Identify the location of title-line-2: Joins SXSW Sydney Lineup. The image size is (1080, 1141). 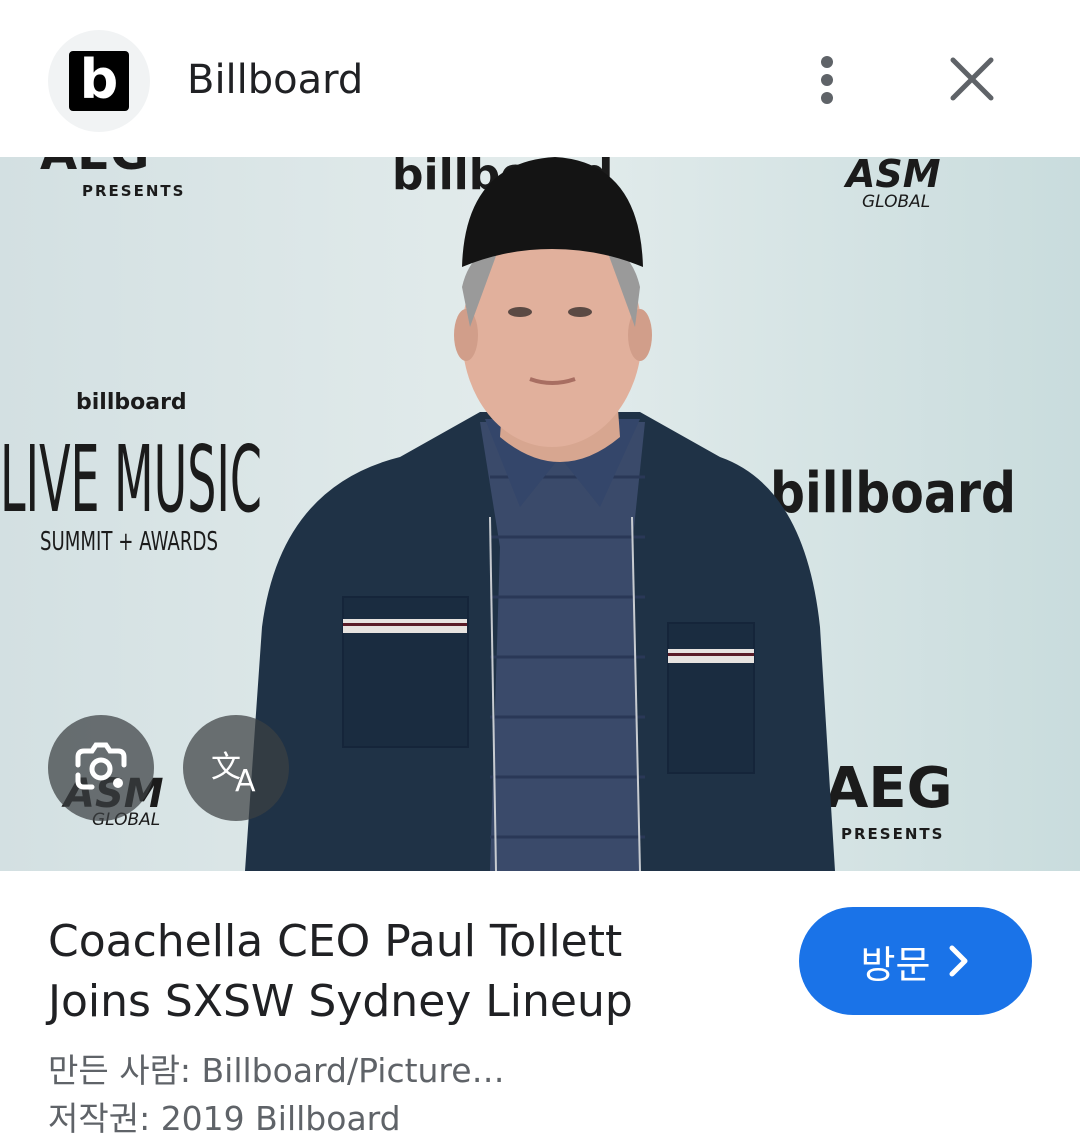
(340, 1001).